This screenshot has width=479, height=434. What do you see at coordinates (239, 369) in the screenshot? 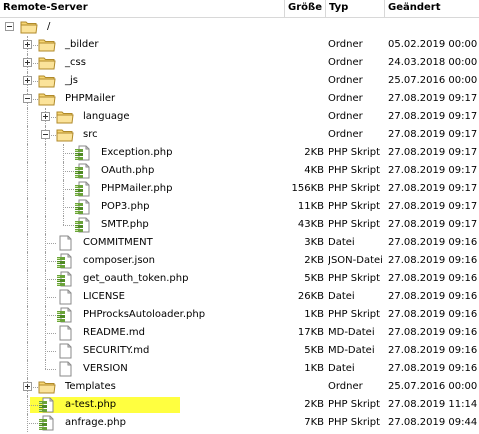
I see `file-row: VERSION 1KB Datei 27.08.2019 09:16` at bounding box center [239, 369].